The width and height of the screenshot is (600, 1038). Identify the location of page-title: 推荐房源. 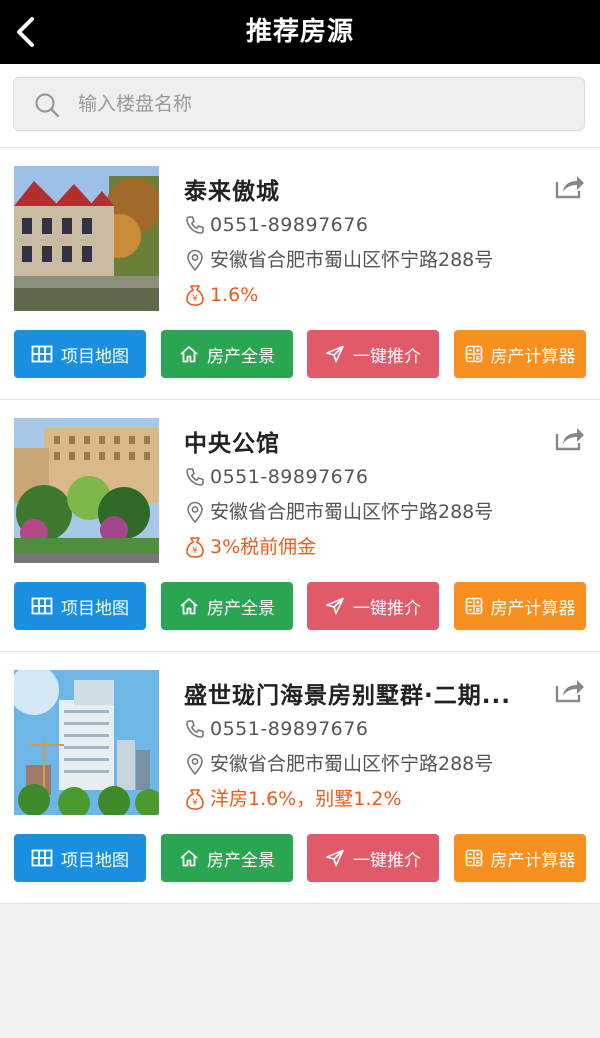
(299, 32).